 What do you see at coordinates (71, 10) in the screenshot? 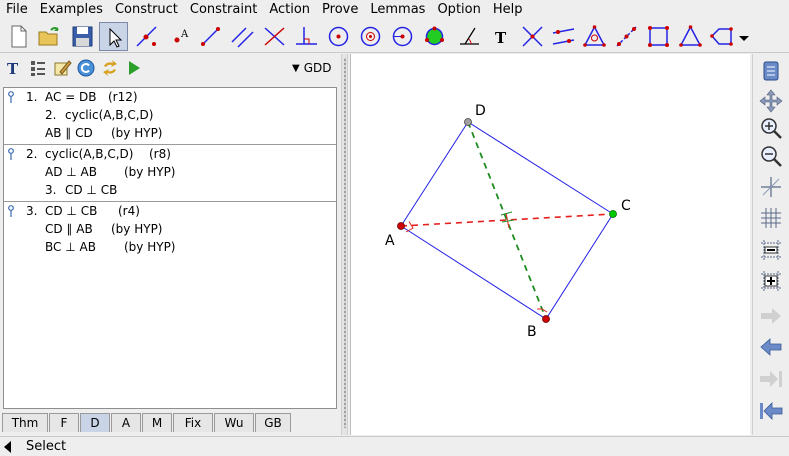
I see `menu-examples: Examples` at bounding box center [71, 10].